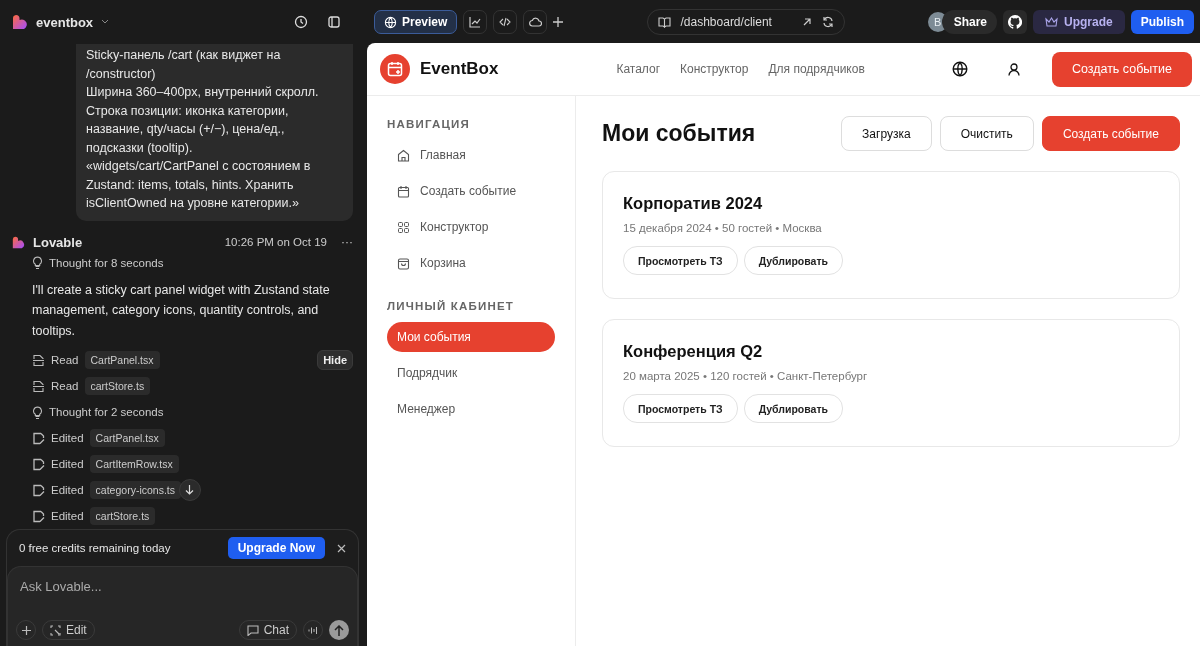  Describe the element at coordinates (181, 310) in the screenshot. I see `assistant-reply: I'll create a sticky cart panel widget with Zustand state management, category icons, quantity controls, and tooltips.` at that location.